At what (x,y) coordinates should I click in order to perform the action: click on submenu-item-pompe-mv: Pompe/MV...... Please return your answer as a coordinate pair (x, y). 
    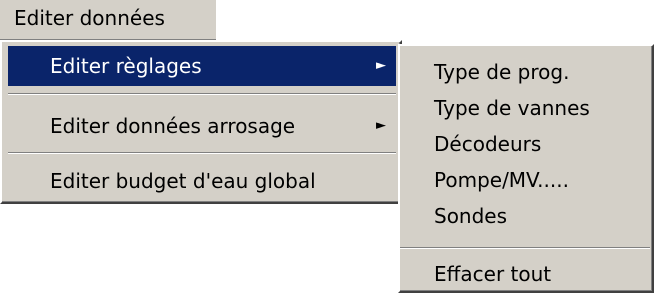
    Looking at the image, I should click on (525, 180).